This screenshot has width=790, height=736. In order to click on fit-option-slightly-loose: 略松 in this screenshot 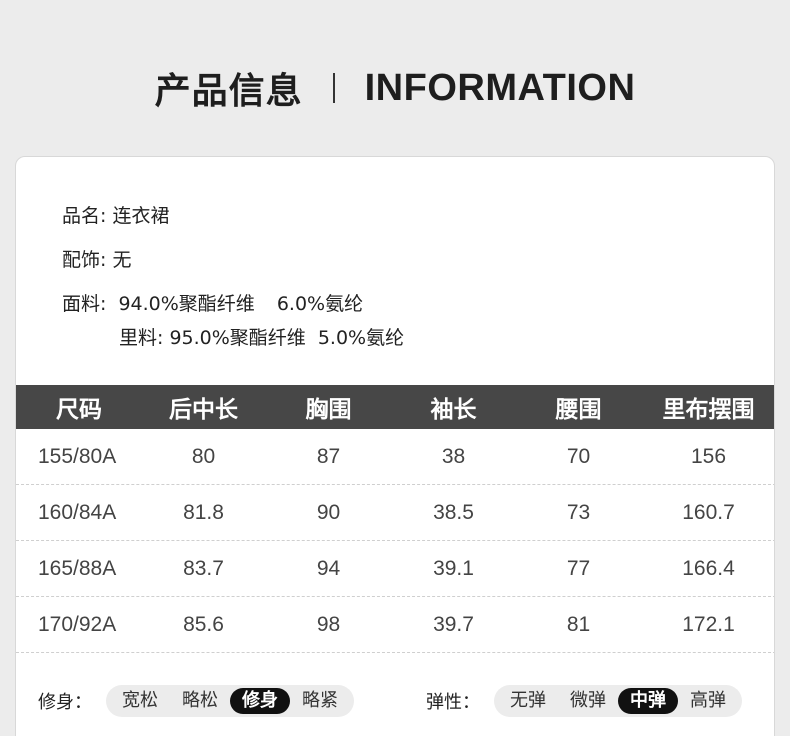, I will do `click(200, 701)`.